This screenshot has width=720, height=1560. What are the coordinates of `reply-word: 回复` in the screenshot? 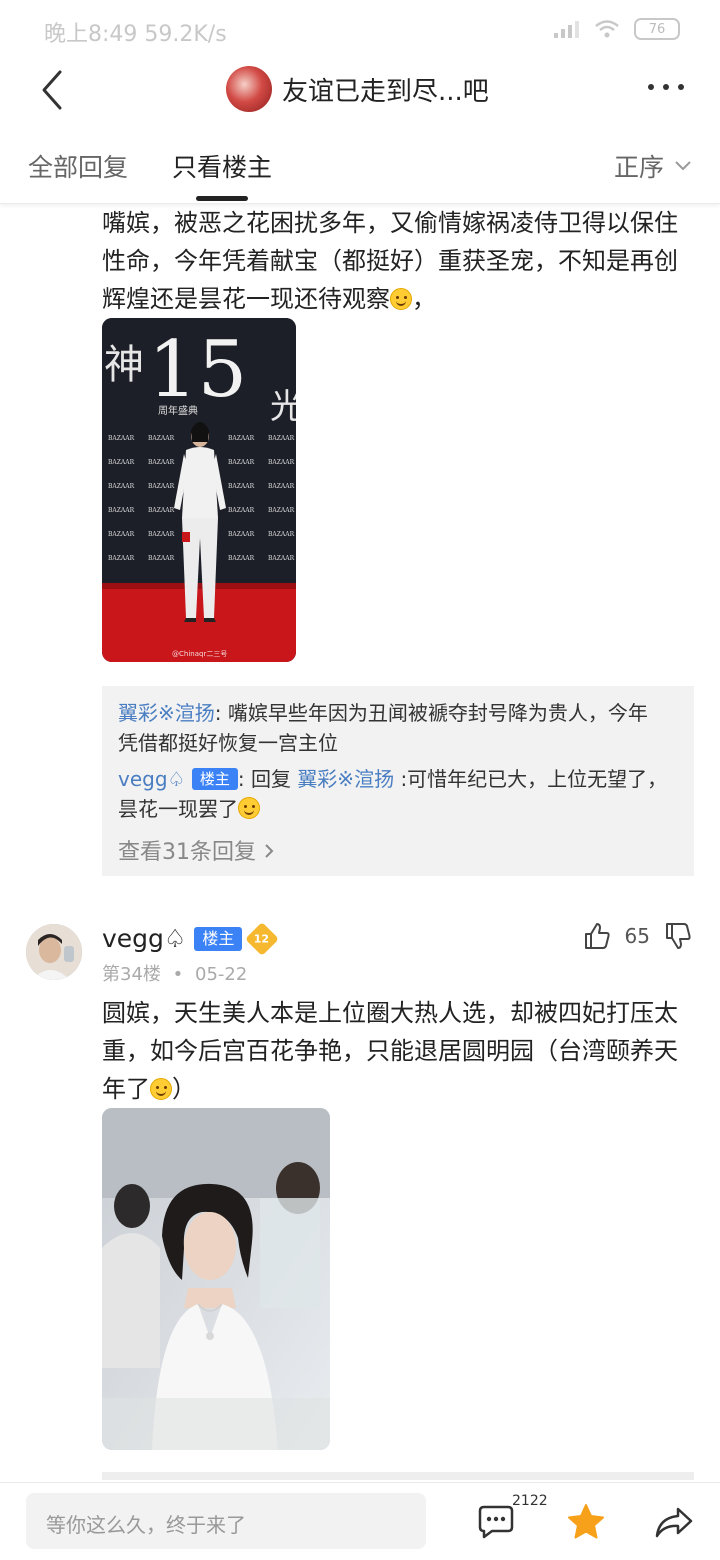 It's located at (270, 779).